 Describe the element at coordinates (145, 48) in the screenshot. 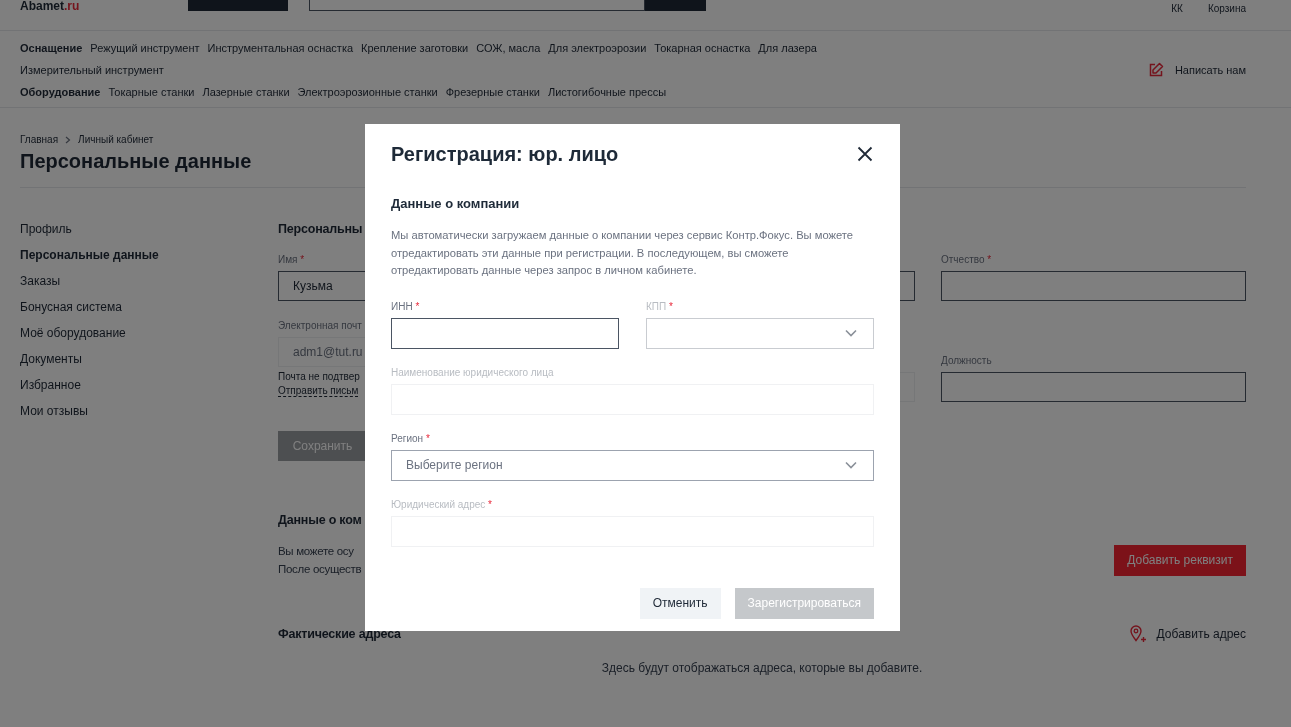

I see `nav-link: Режущий инструмент` at that location.